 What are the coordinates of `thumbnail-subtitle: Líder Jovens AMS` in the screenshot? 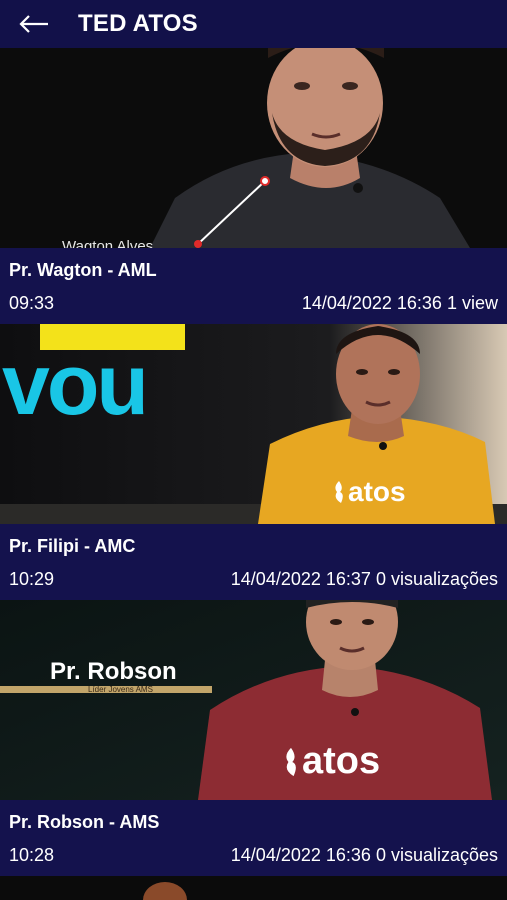 It's located at (120, 689).